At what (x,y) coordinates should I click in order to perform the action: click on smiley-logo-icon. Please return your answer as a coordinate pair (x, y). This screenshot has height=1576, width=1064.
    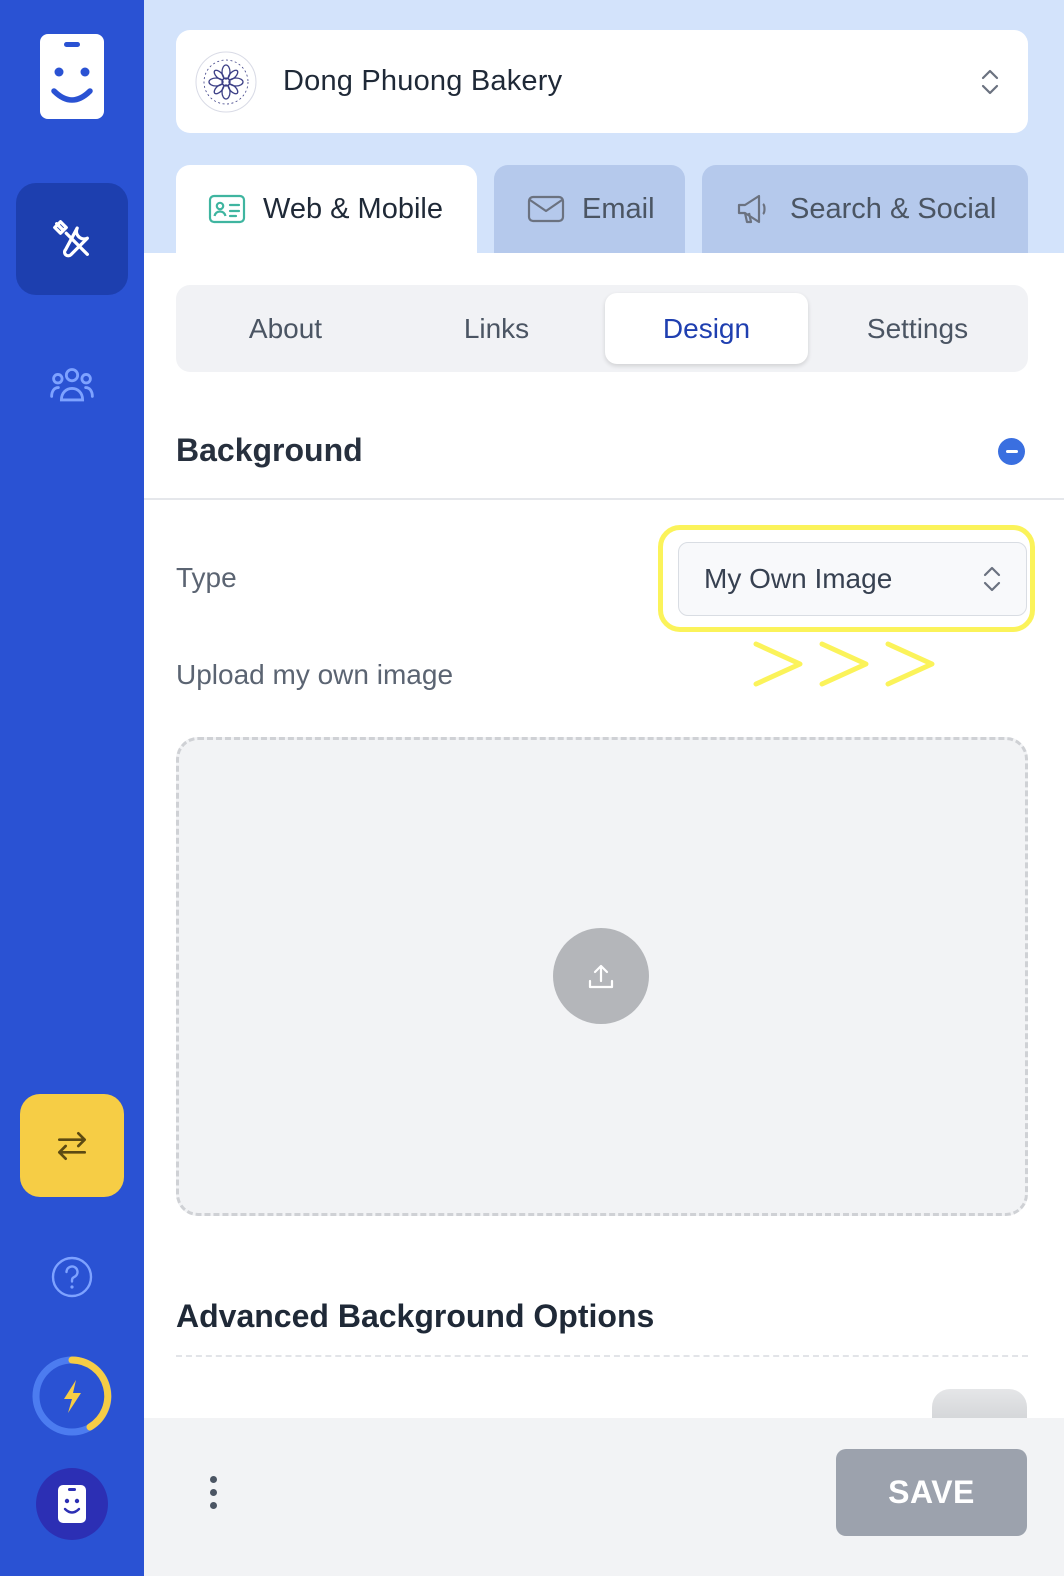
    Looking at the image, I should click on (72, 72).